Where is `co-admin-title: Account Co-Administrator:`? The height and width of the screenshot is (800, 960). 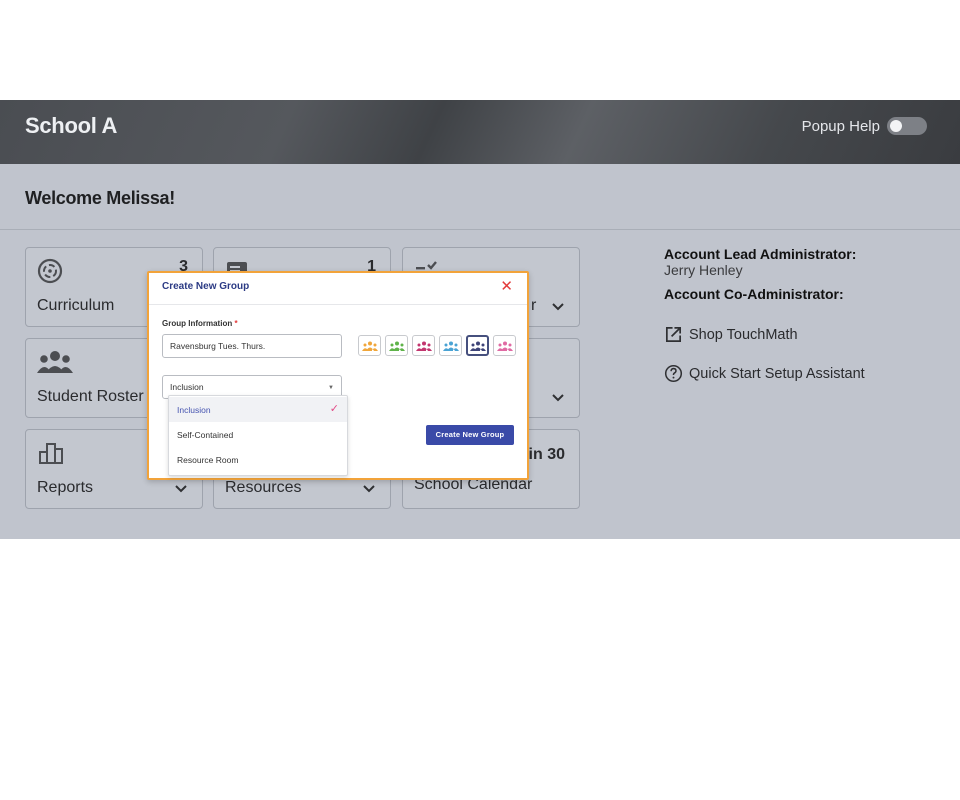
co-admin-title: Account Co-Administrator: is located at coordinates (754, 294).